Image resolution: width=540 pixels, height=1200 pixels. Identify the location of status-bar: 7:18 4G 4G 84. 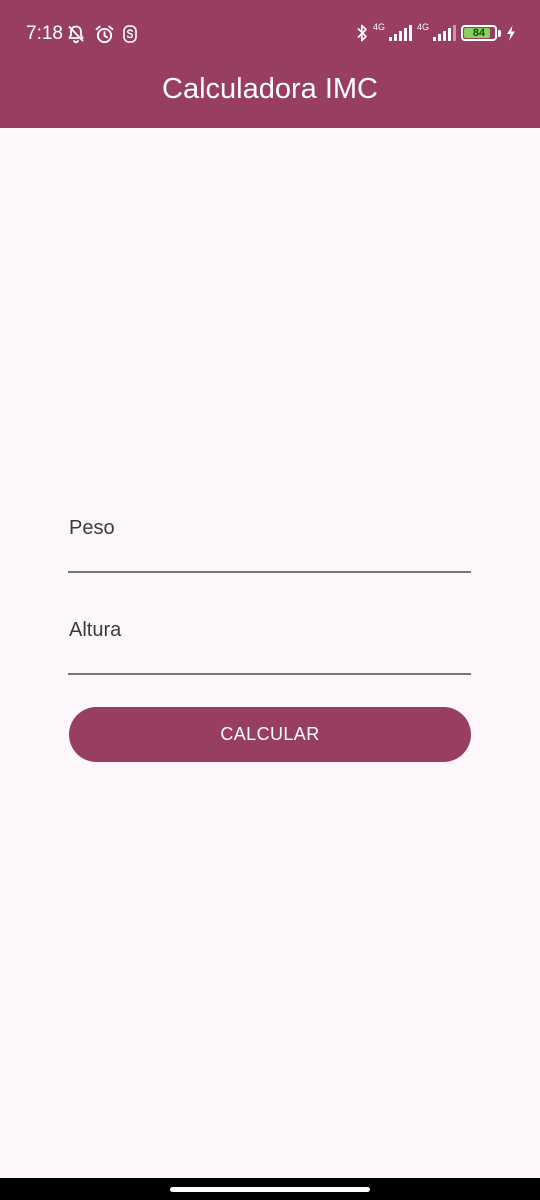
(270, 32).